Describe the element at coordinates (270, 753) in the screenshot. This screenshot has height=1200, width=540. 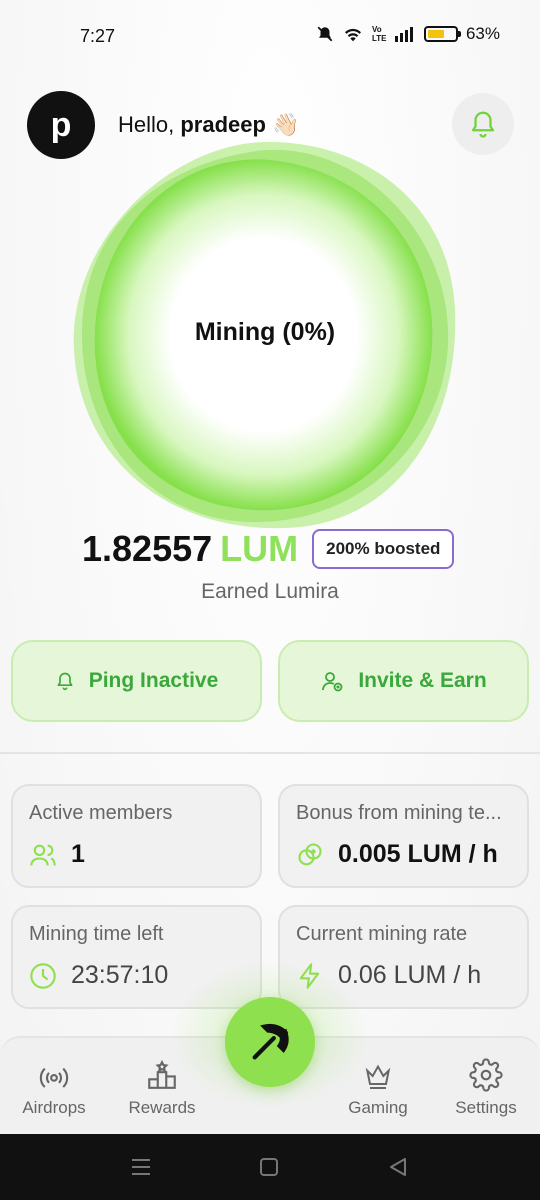
I see `divider` at that location.